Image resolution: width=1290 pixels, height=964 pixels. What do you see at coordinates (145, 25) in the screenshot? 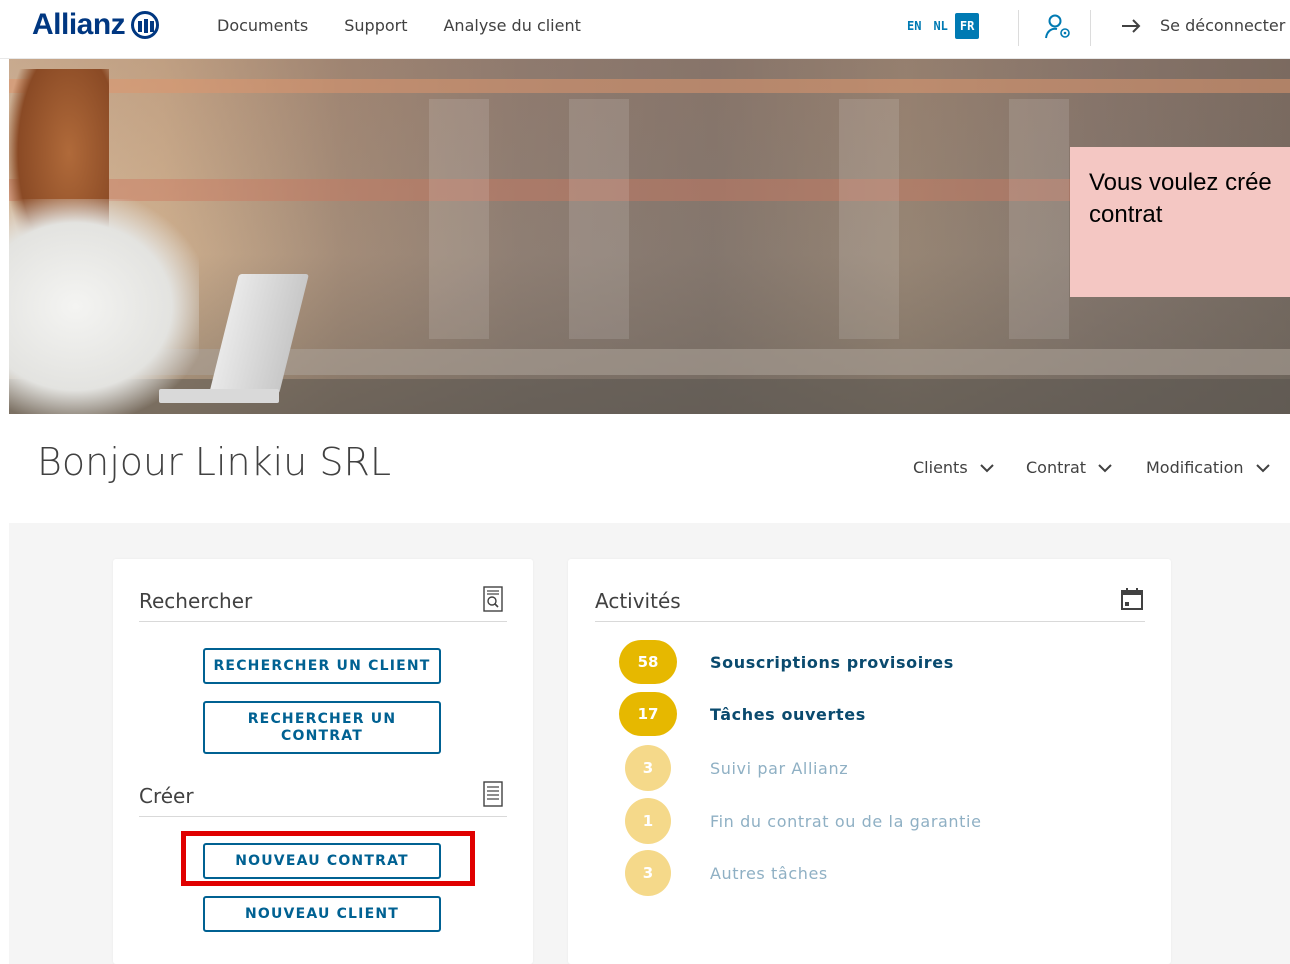
I see `allianz-emblem-icon` at bounding box center [145, 25].